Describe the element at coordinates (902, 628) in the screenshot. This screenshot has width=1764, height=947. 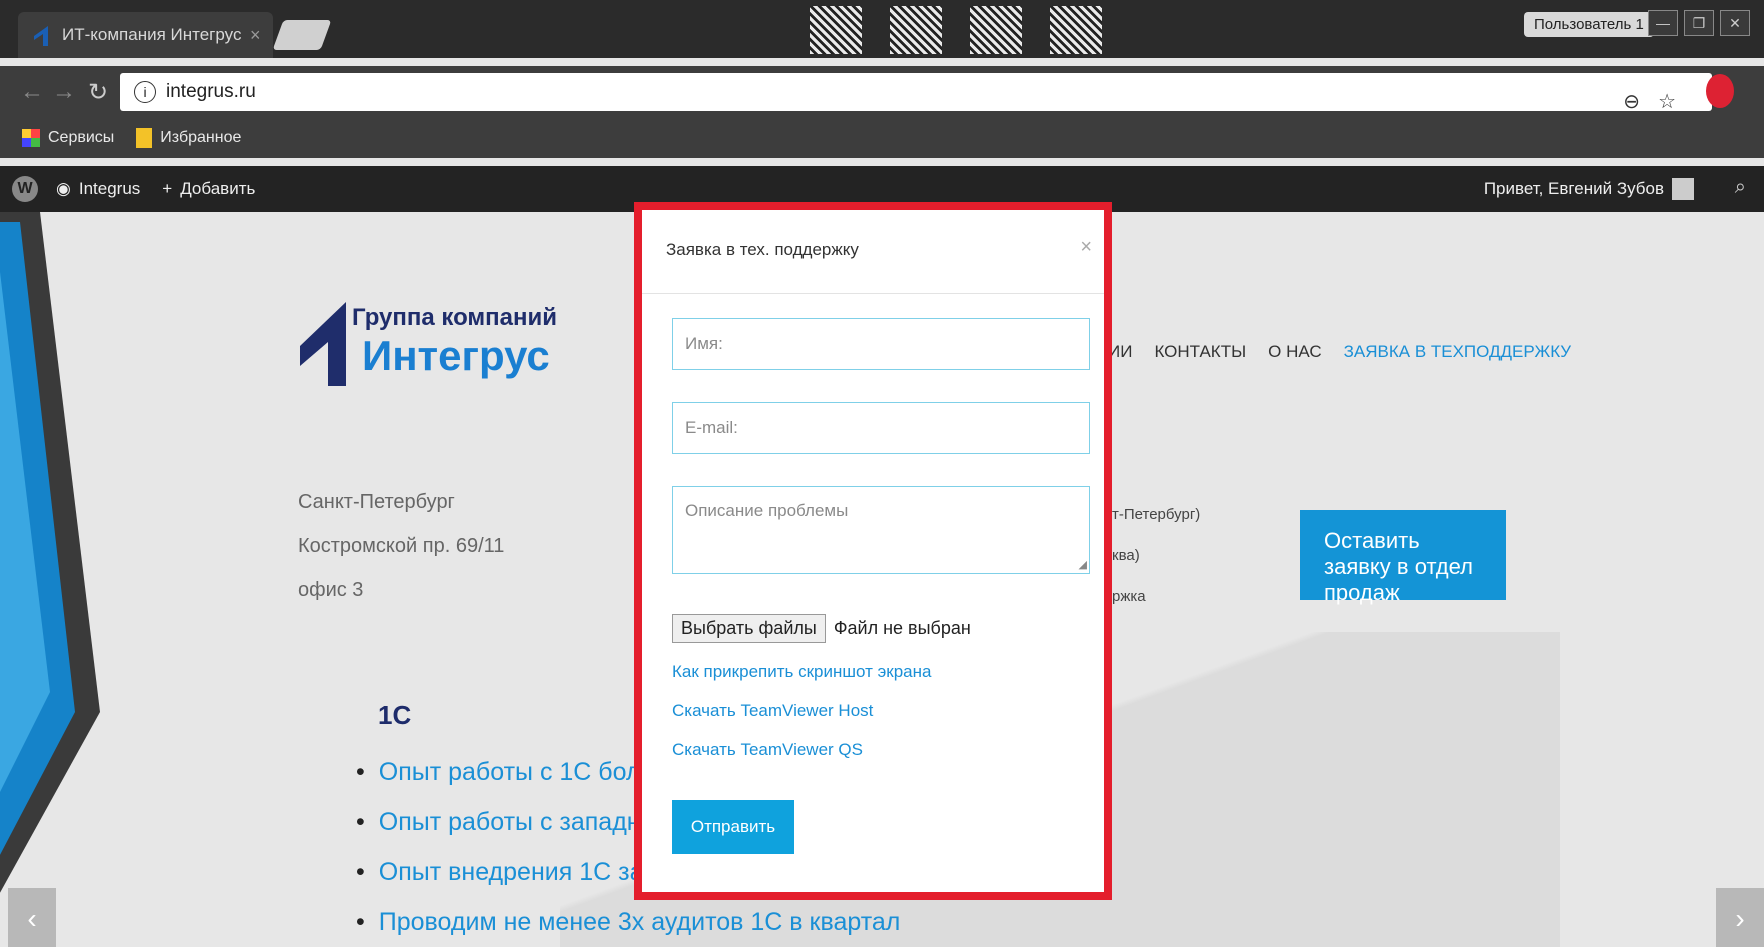
I see `file-status: Файл не выбран` at that location.